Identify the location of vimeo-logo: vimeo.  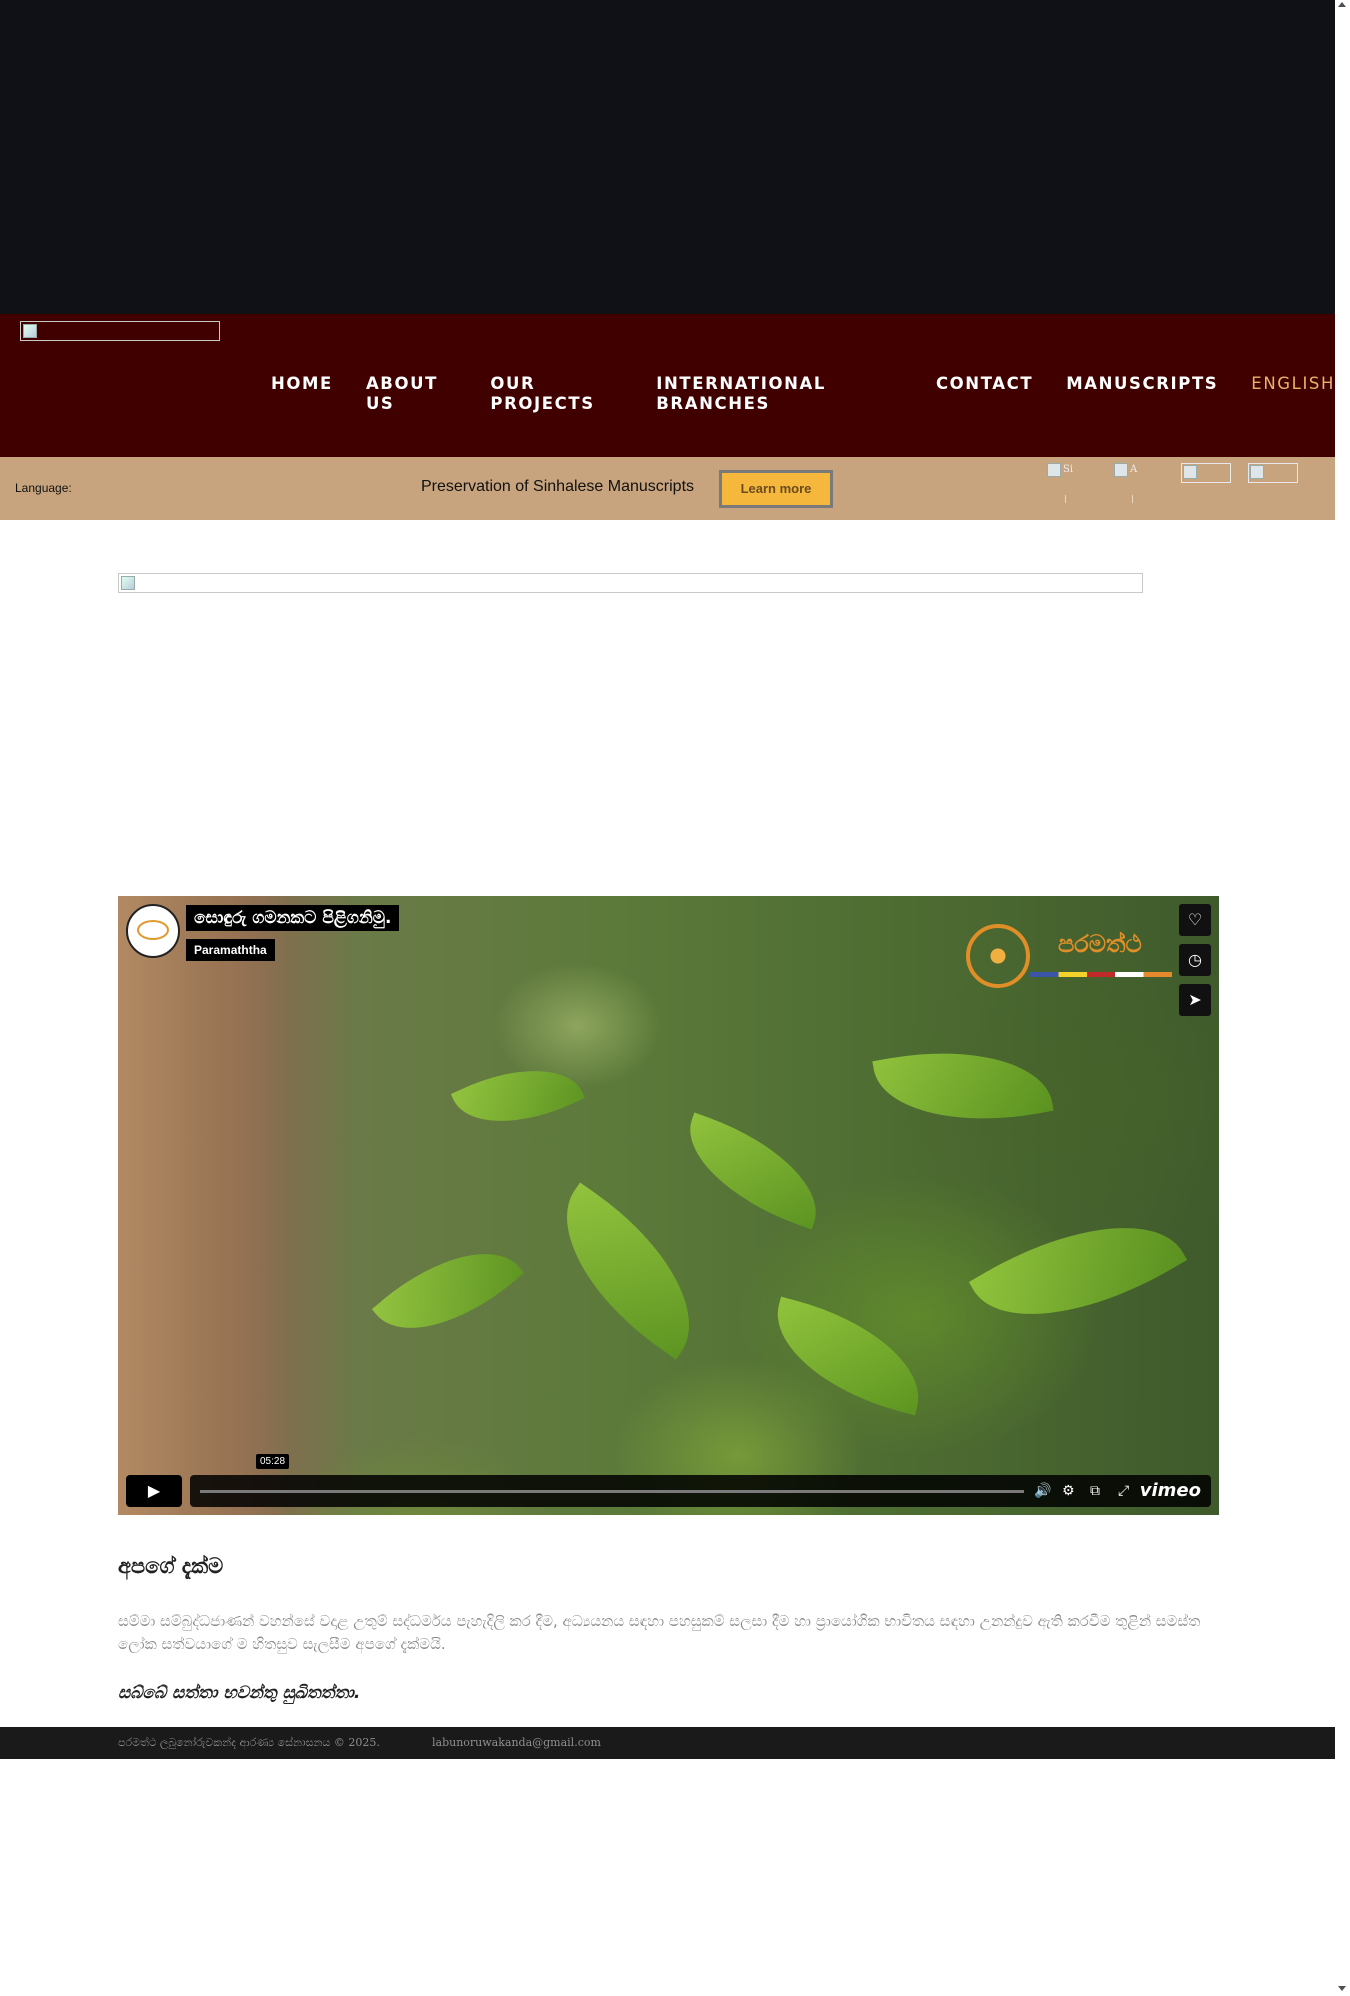
(1170, 1491).